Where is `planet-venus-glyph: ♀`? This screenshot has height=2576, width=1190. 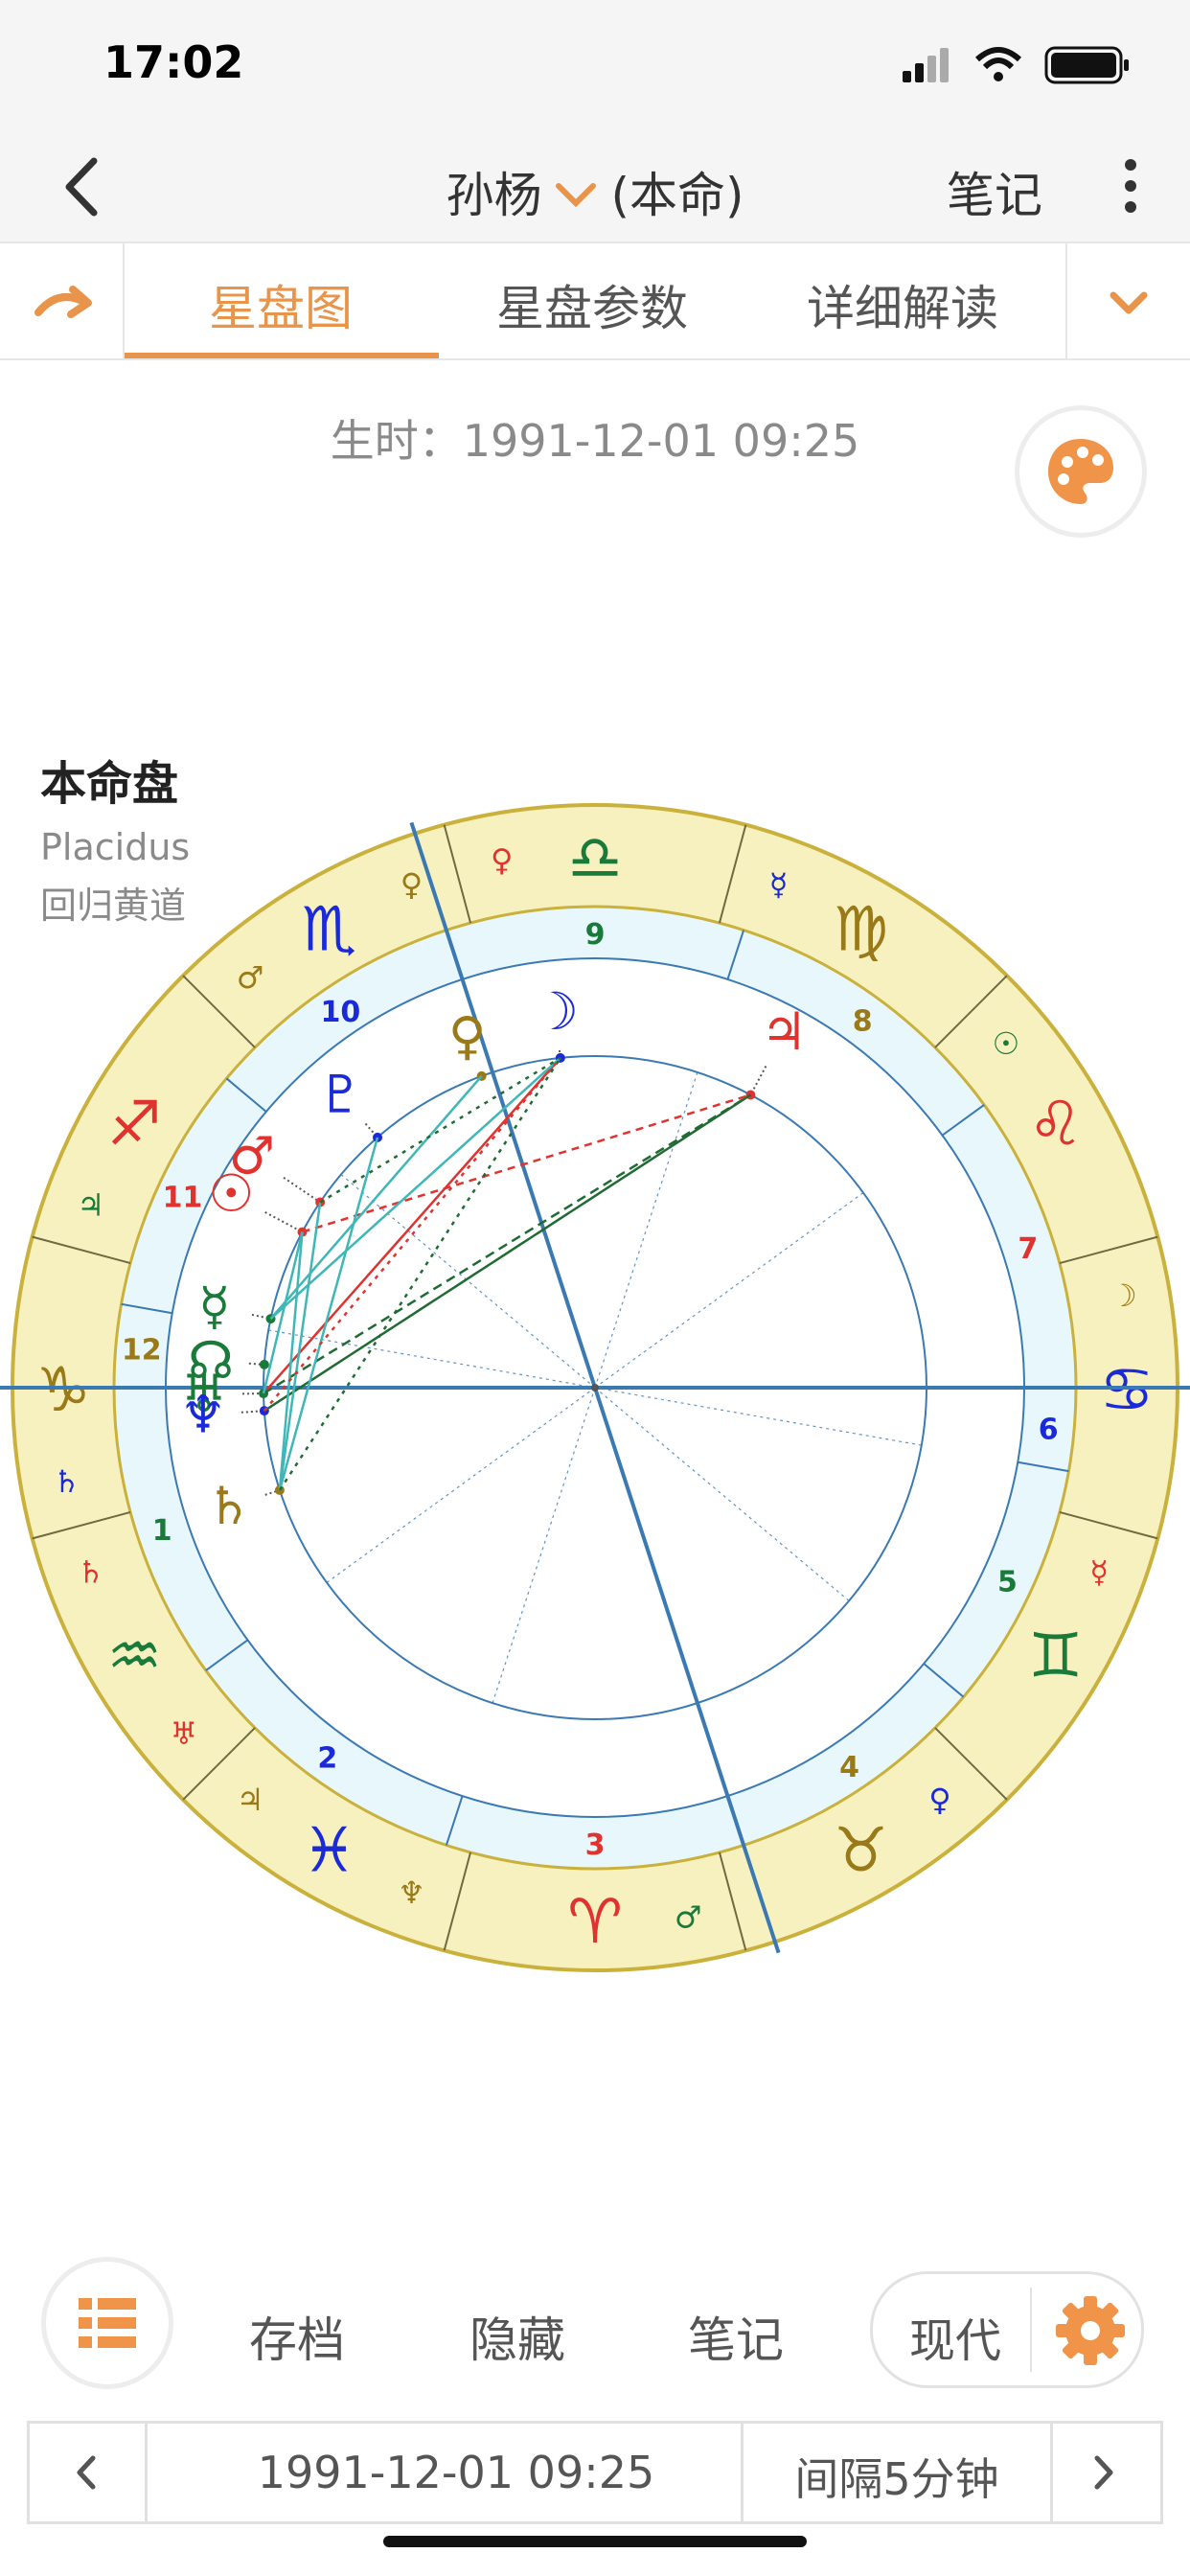 planet-venus-glyph: ♀ is located at coordinates (468, 1036).